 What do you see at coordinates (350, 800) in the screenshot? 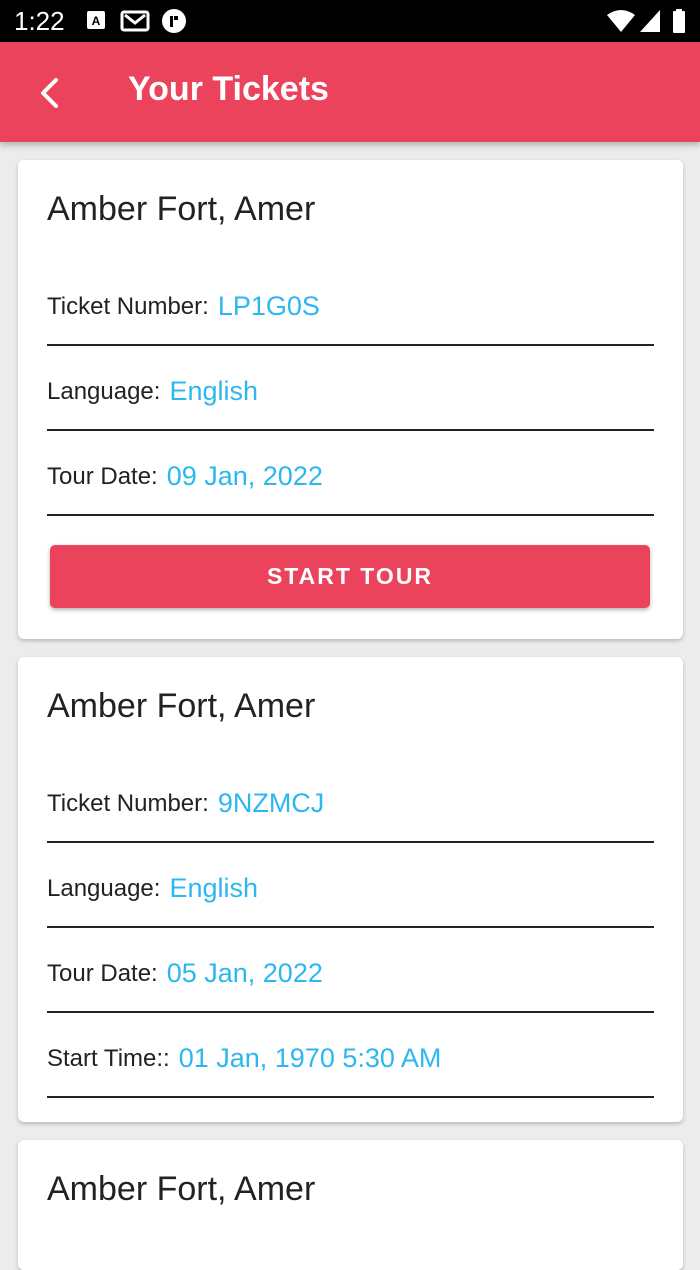
I see `ticket-number-row: Ticket Number: 9NZMCJ` at bounding box center [350, 800].